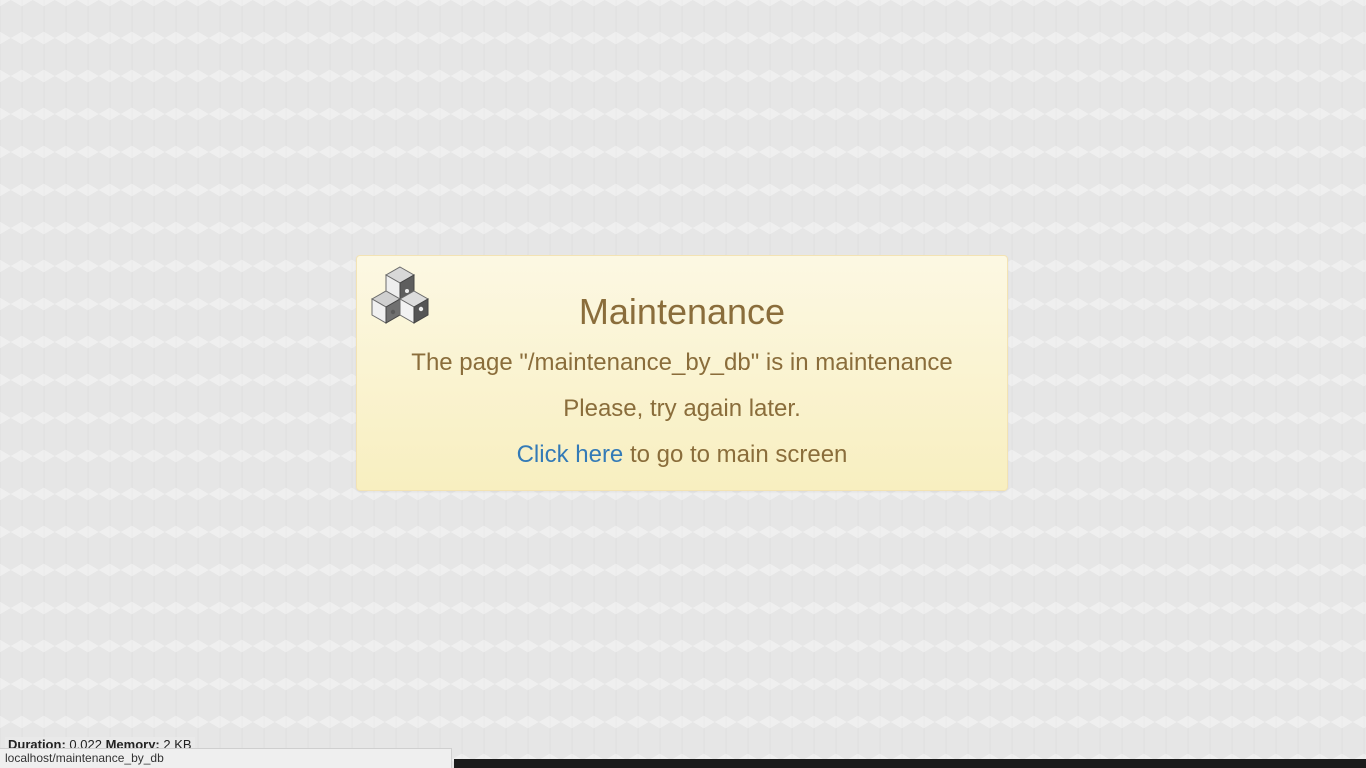 This screenshot has width=1366, height=768. Describe the element at coordinates (851, 362) in the screenshot. I see `message-suffix: " is in maintenance` at that location.